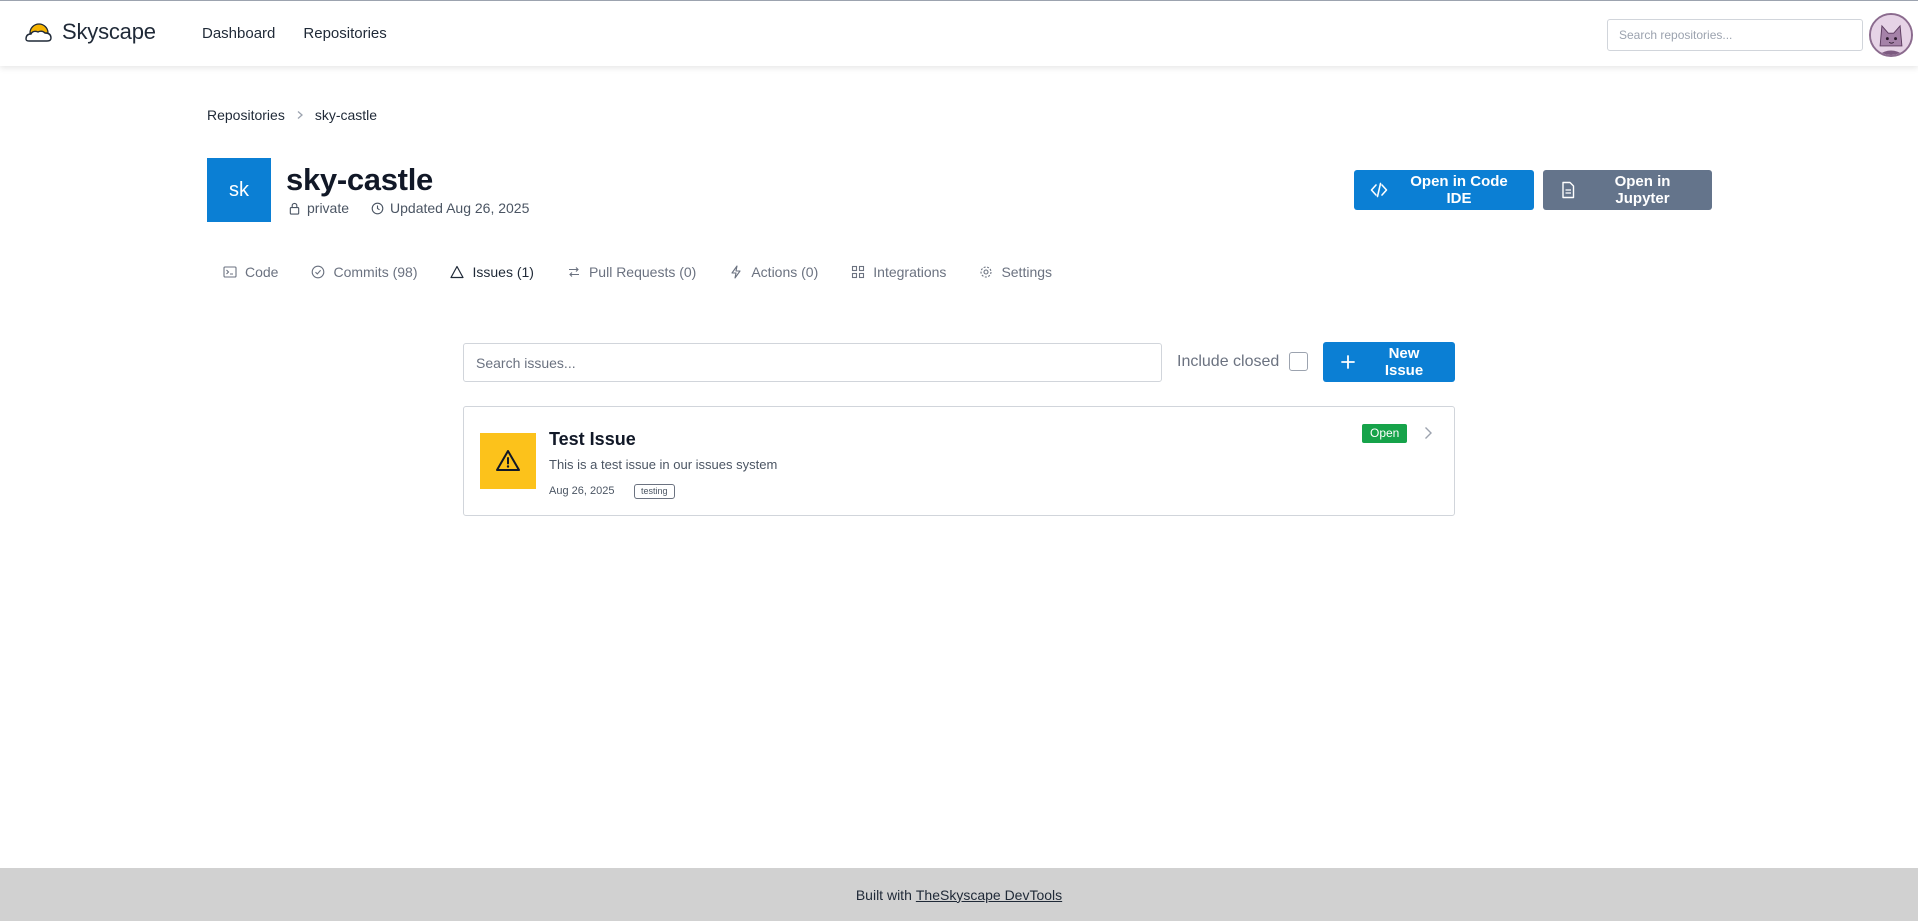 The height and width of the screenshot is (921, 1918). I want to click on include-closed-label: Include closed, so click(1228, 361).